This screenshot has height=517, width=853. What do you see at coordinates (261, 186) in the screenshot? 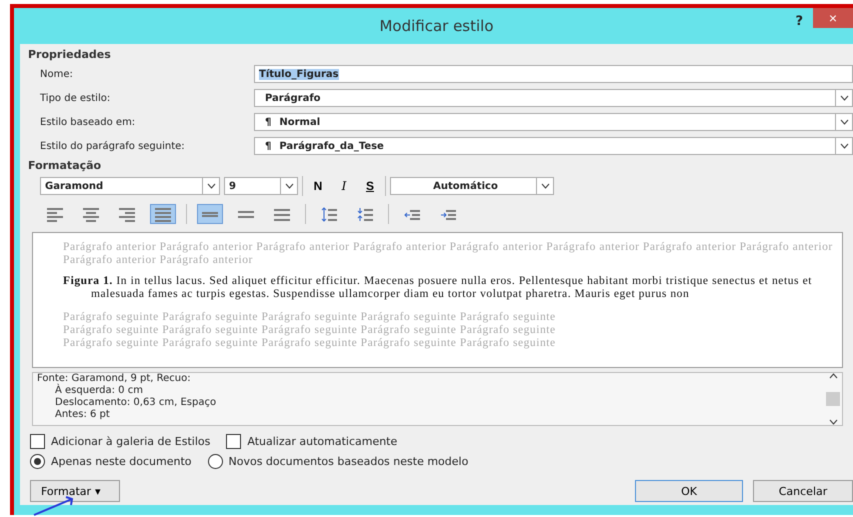
I see `size-dropdown: 9` at bounding box center [261, 186].